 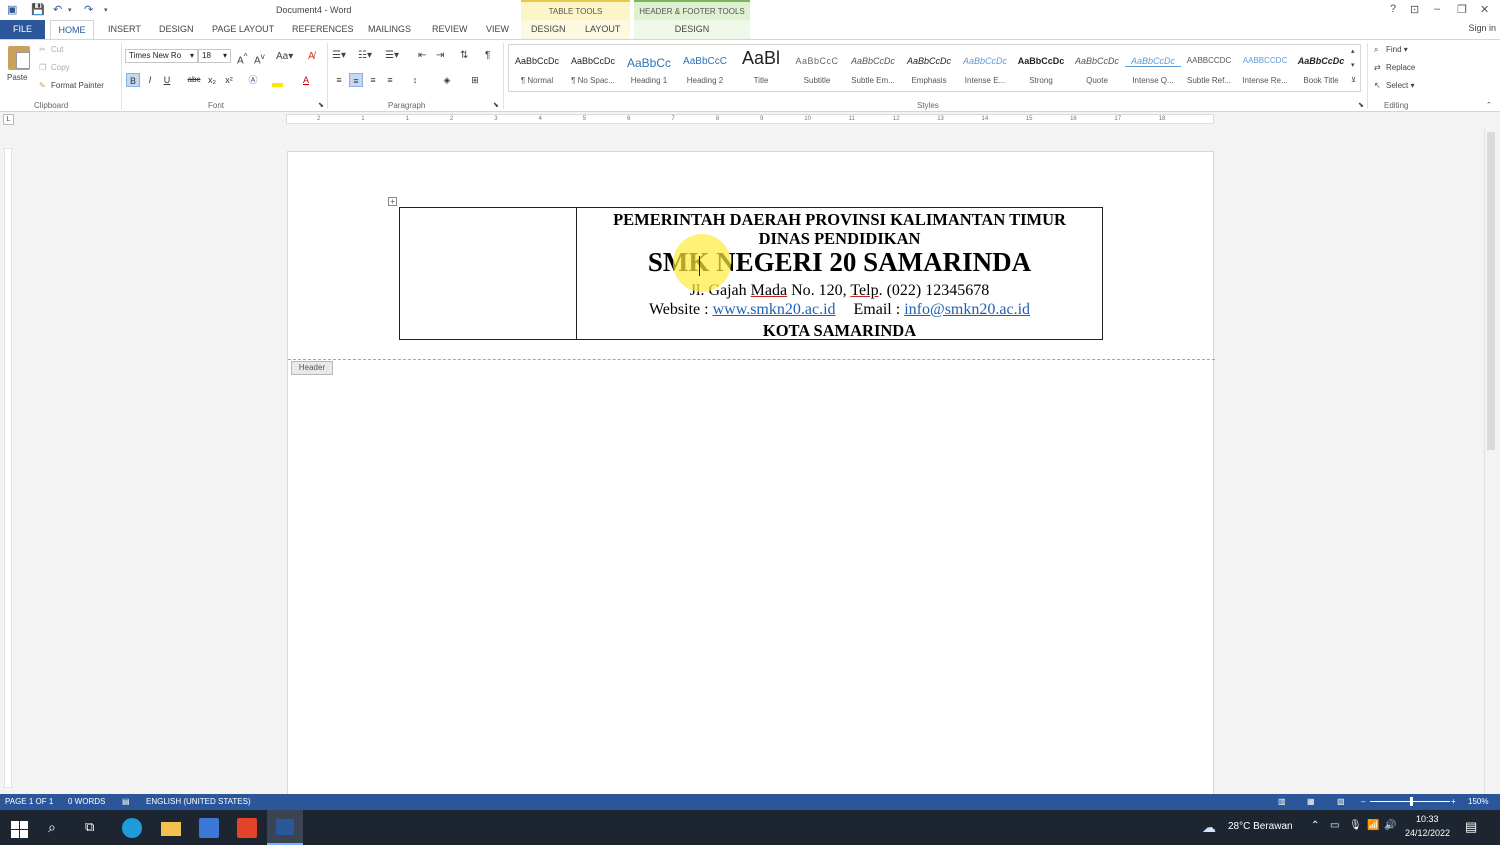 I want to click on show-formatting-marks-icon: ¶, so click(x=487, y=55).